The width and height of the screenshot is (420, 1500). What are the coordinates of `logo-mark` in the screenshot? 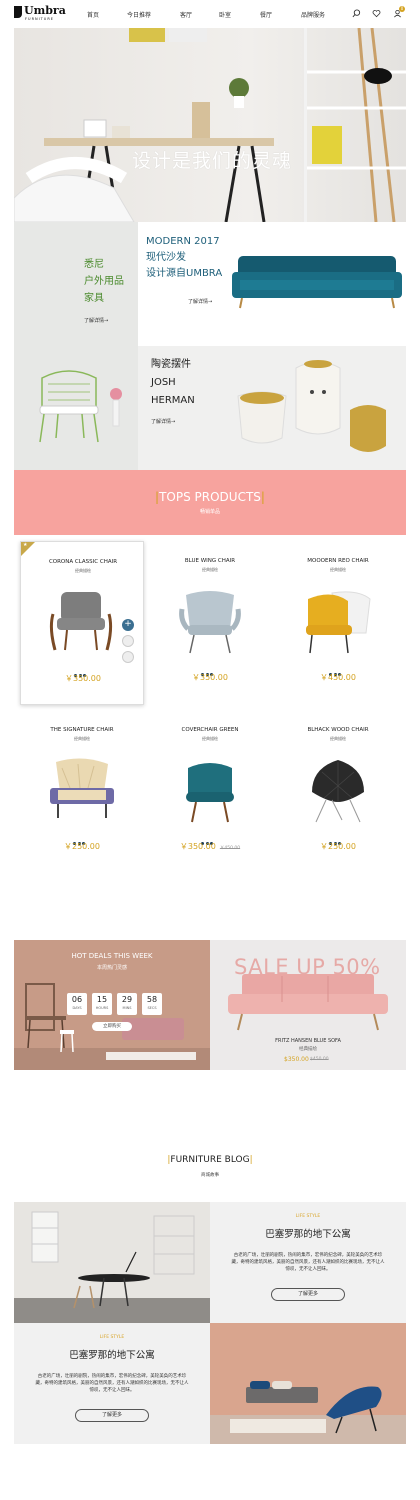 It's located at (18, 12).